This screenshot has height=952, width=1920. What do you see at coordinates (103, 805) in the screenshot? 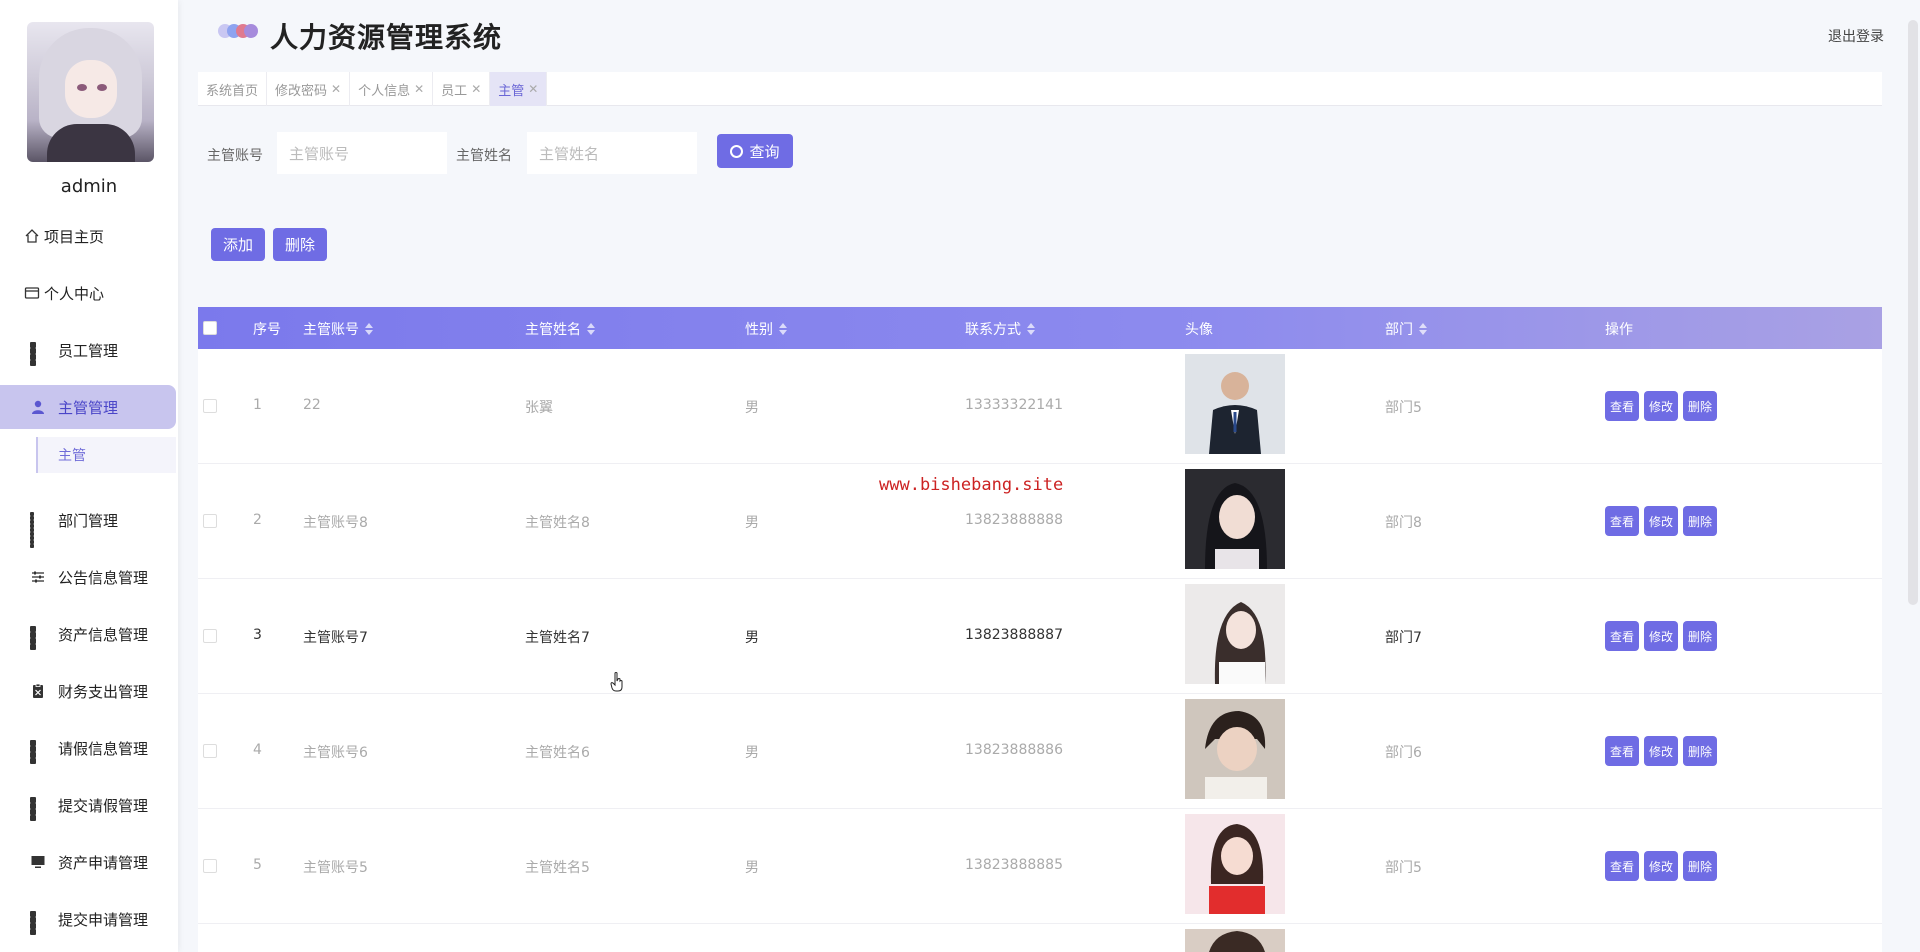
I see `sidebar-item-label: 提交请假管理` at bounding box center [103, 805].